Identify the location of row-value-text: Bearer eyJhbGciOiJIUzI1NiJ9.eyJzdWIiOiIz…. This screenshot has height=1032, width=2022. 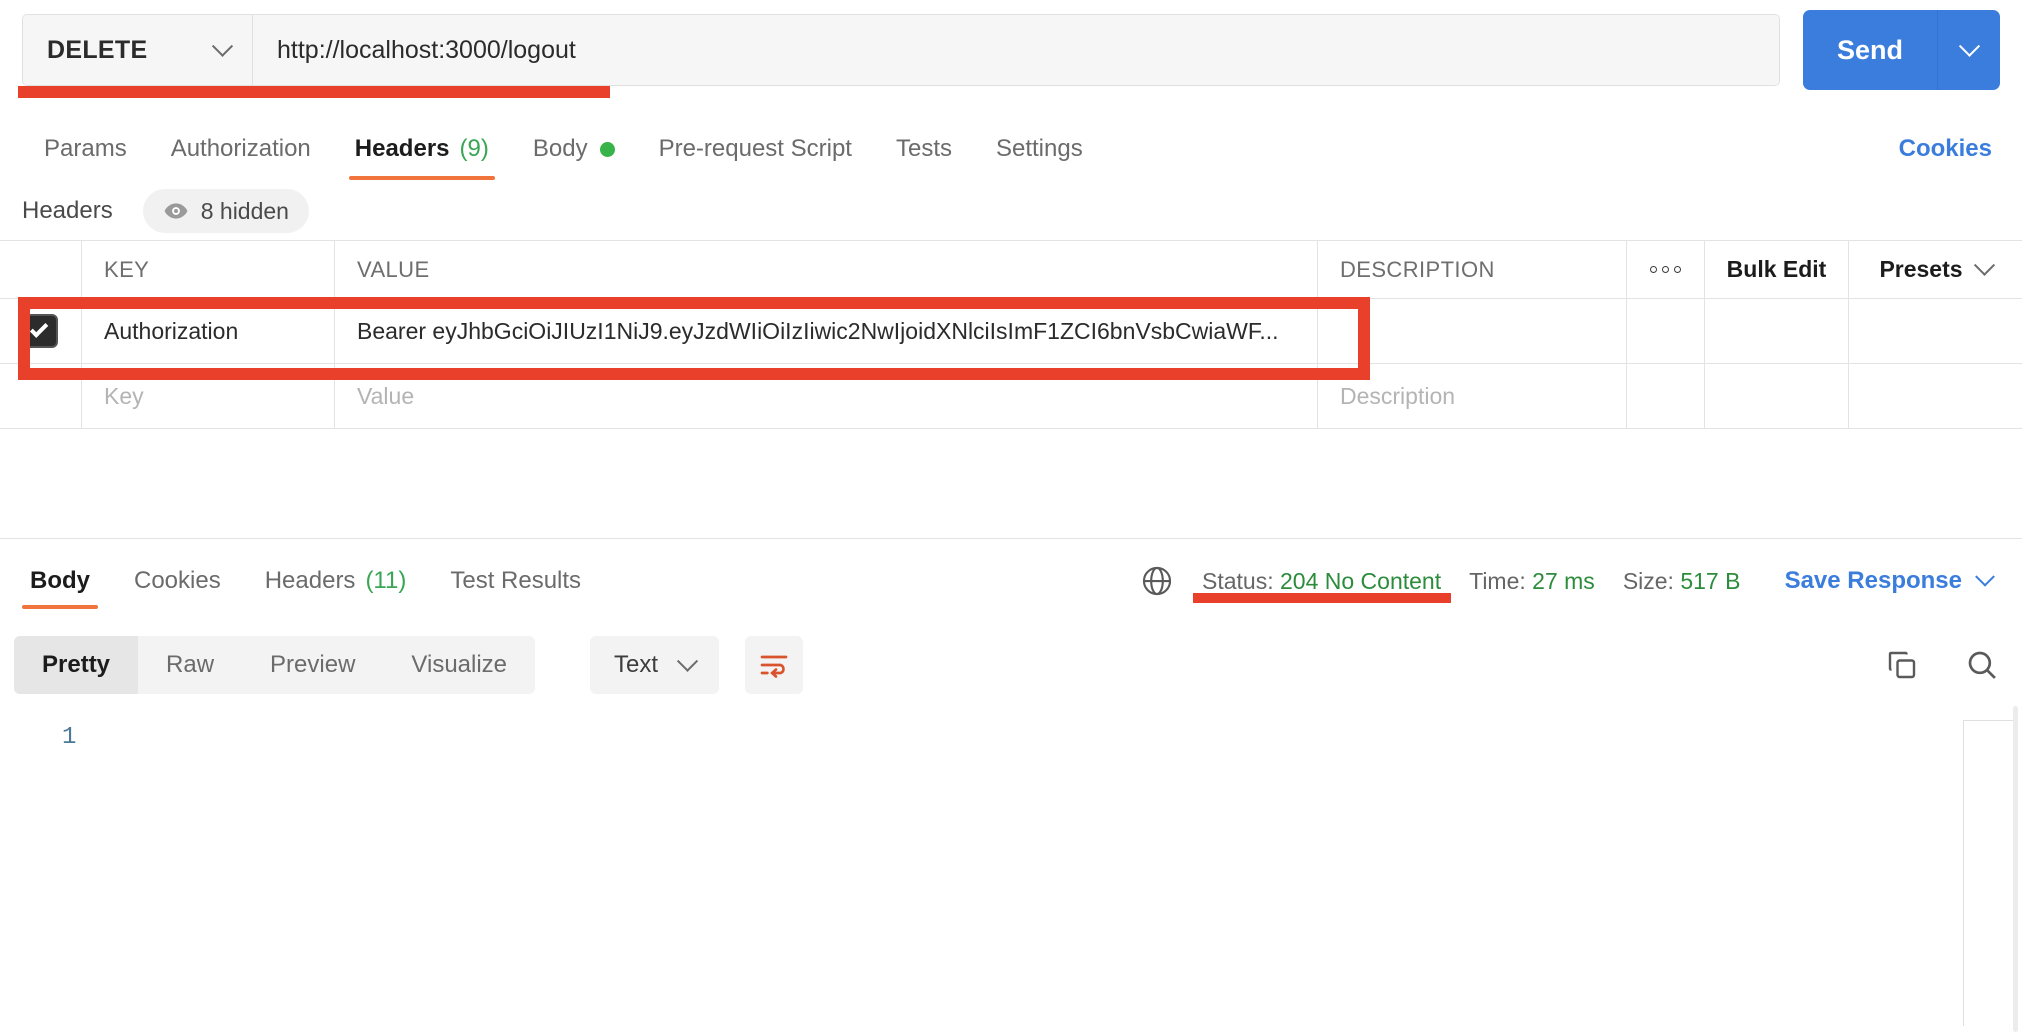
(818, 330).